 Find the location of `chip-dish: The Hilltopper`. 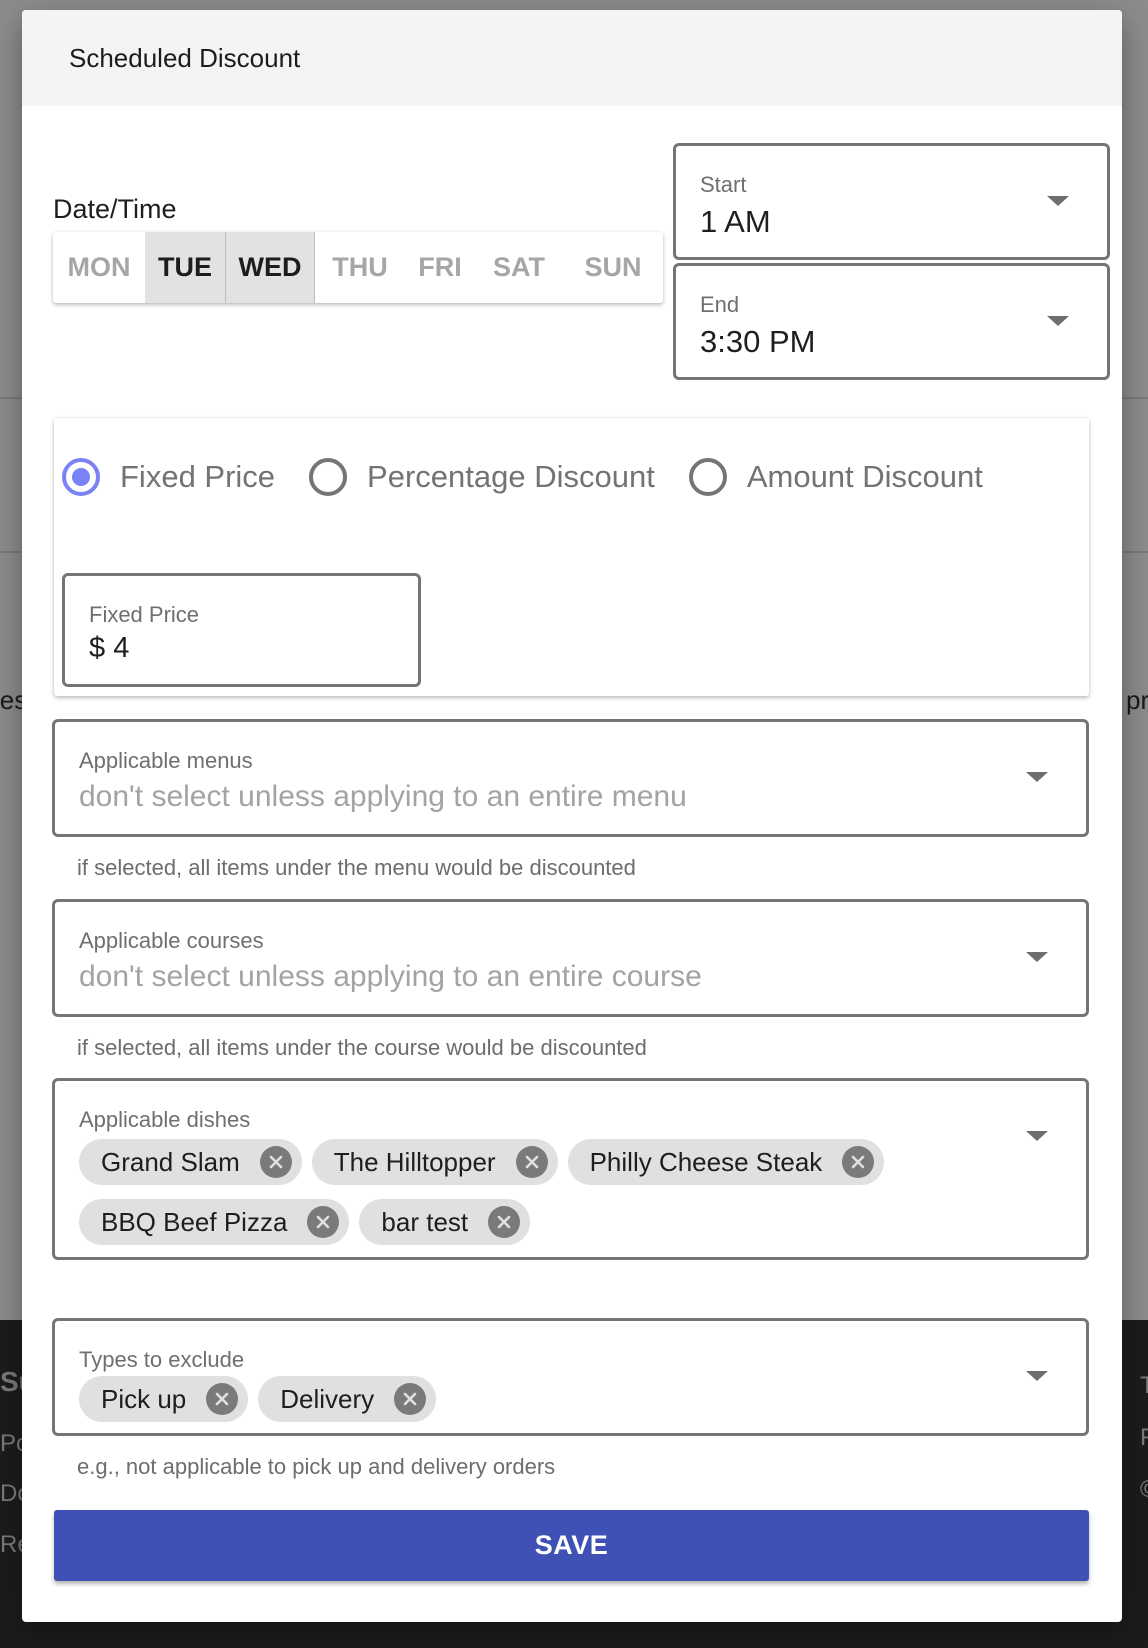

chip-dish: The Hilltopper is located at coordinates (434, 1162).